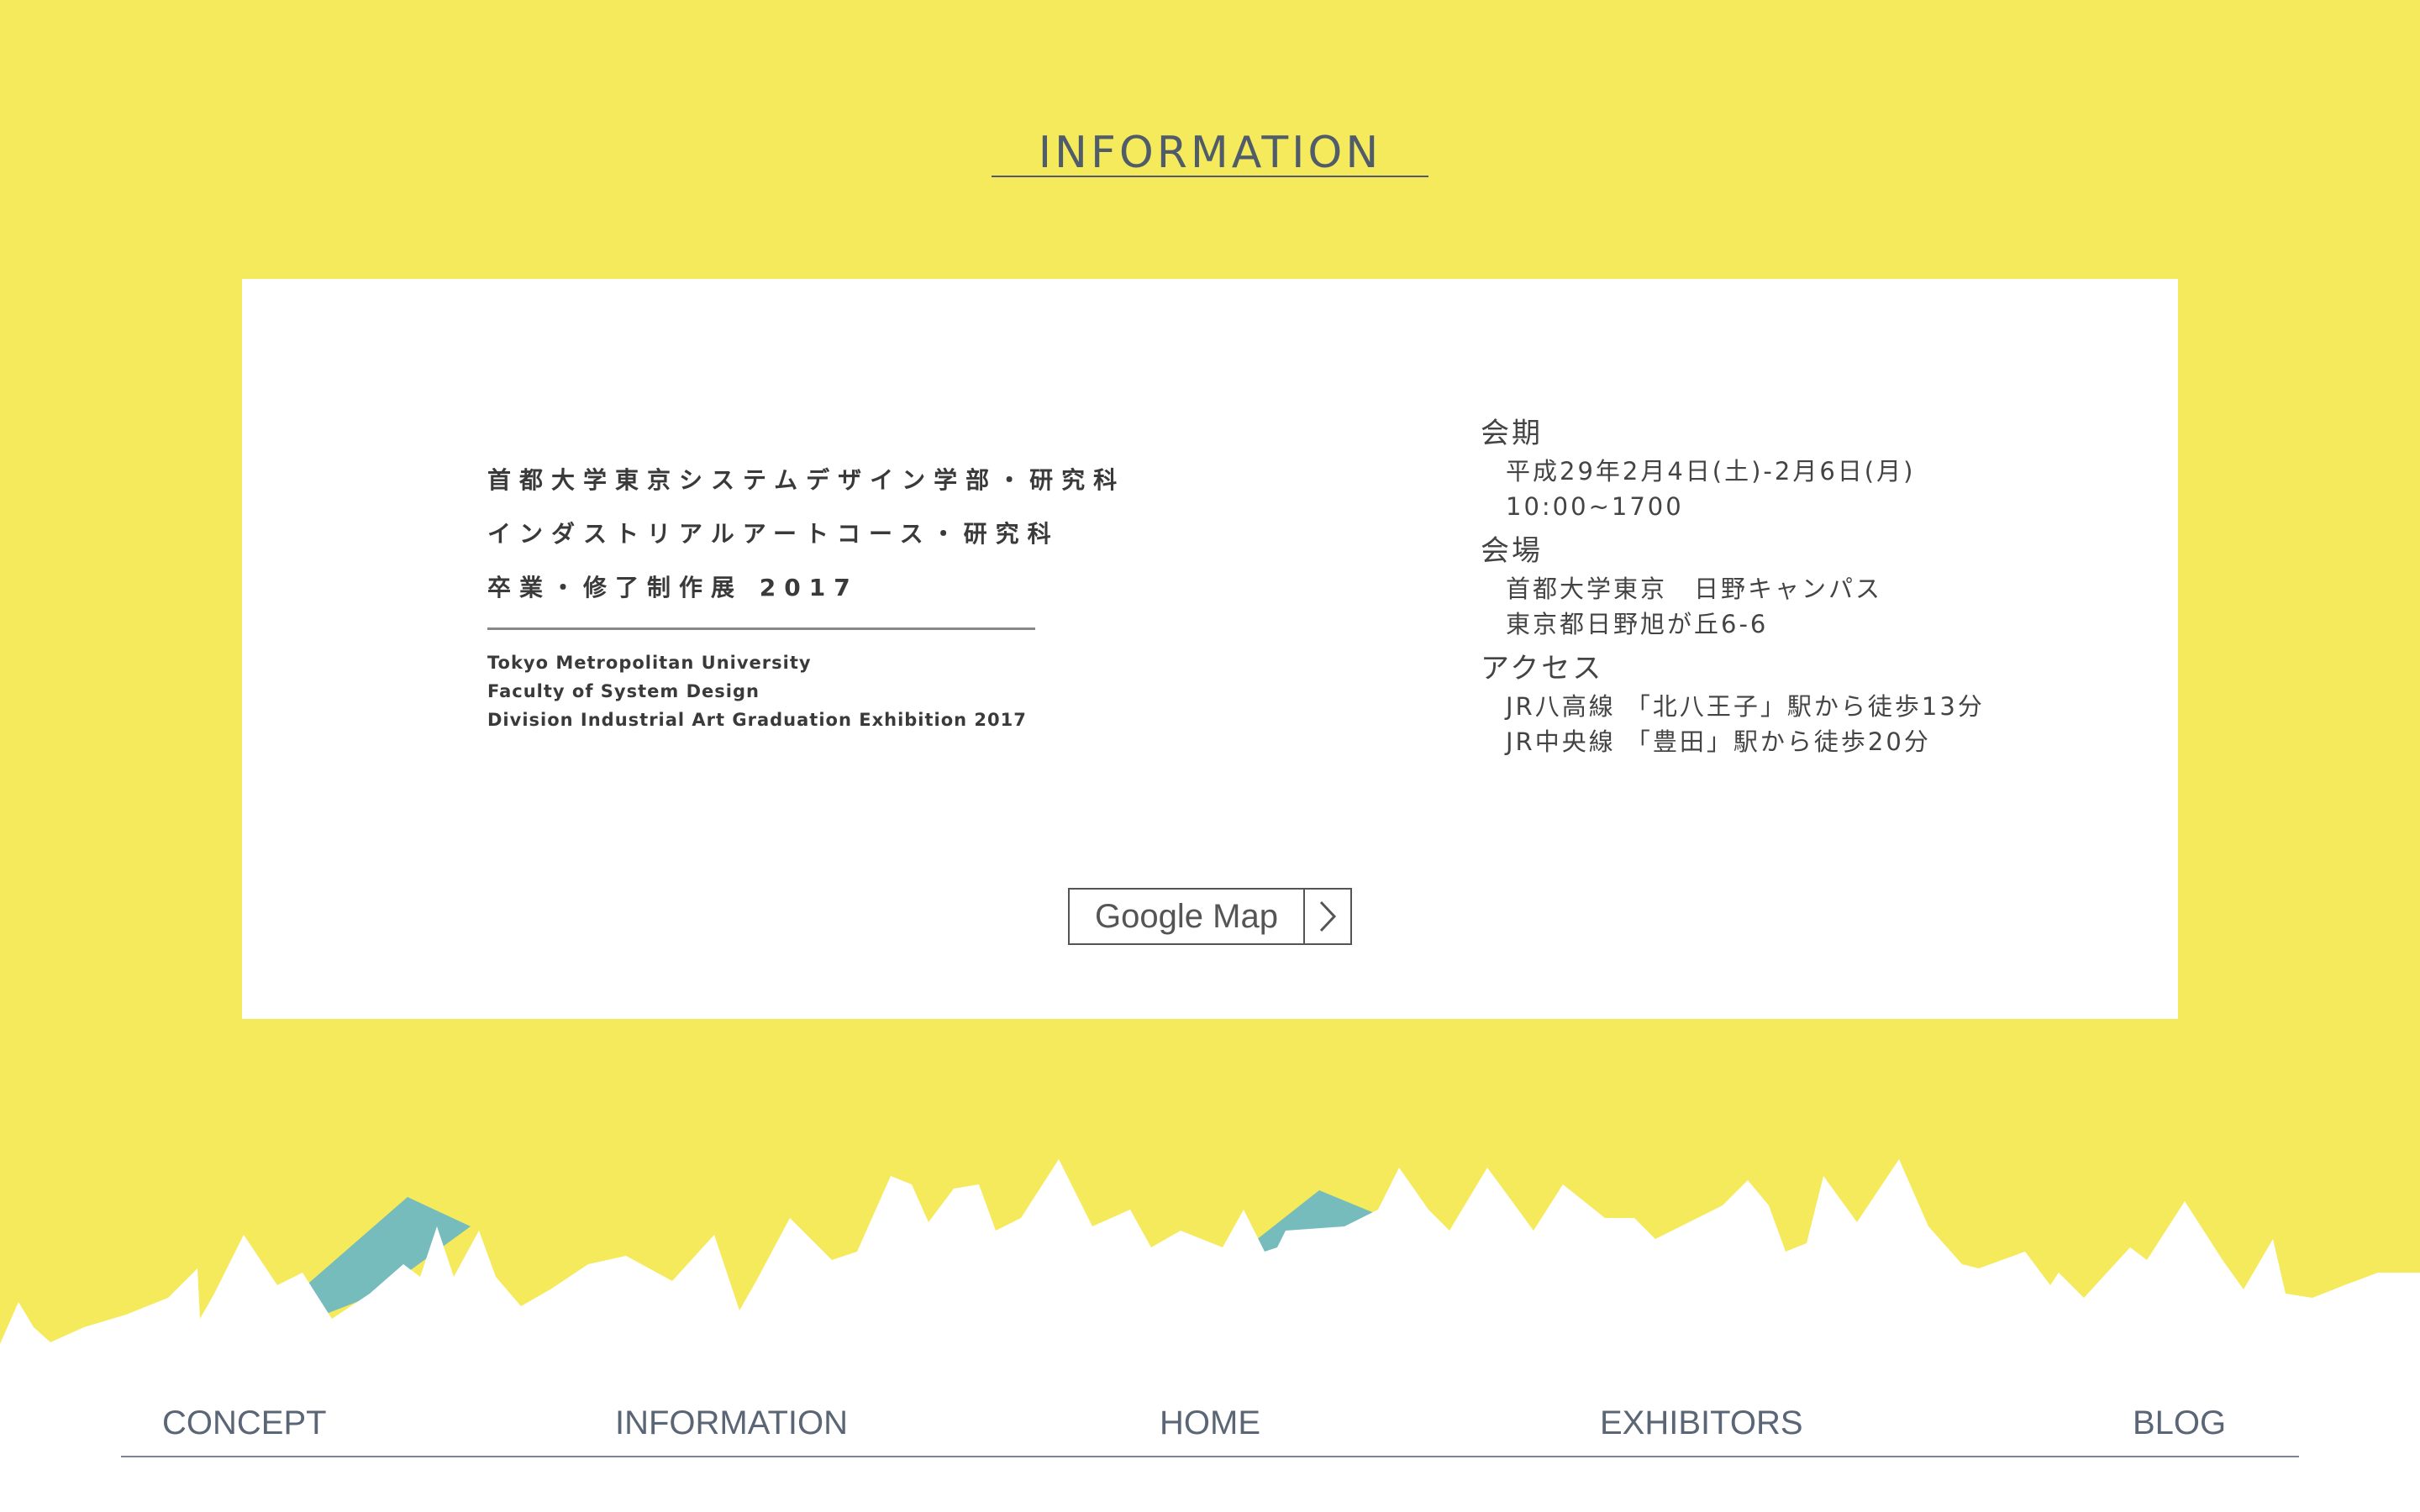 The width and height of the screenshot is (2420, 1512). What do you see at coordinates (1701, 1423) in the screenshot?
I see `nav-exhibitors: EXHIBITORS` at bounding box center [1701, 1423].